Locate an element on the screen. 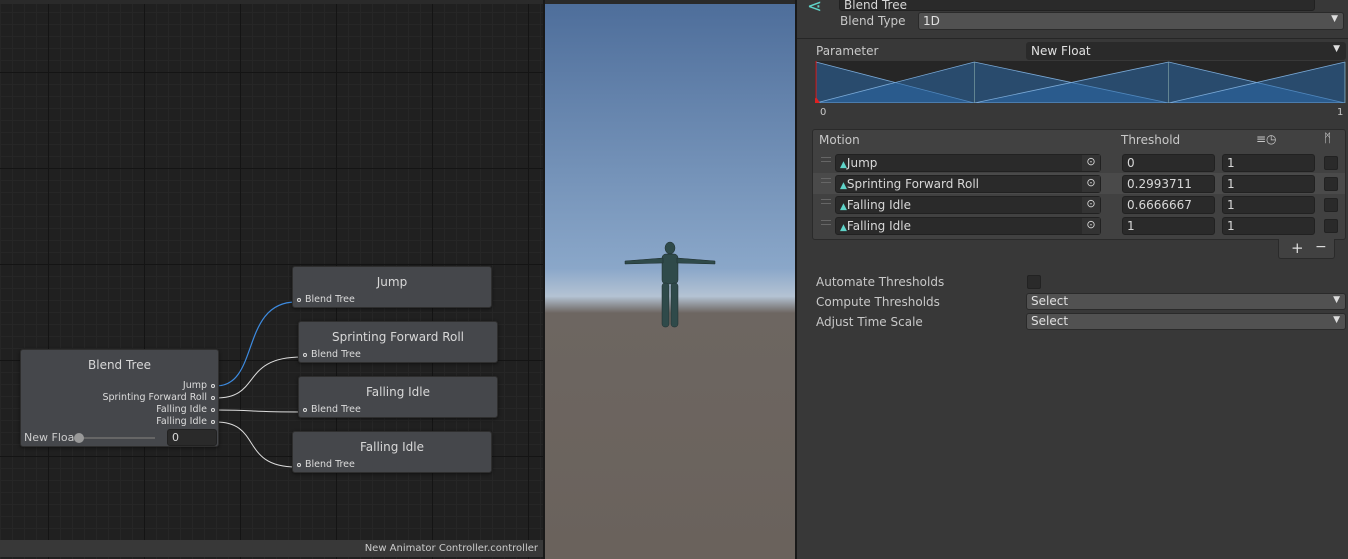  motion-field: ▲Sprinting Forward Roll ⊙ is located at coordinates (968, 184).